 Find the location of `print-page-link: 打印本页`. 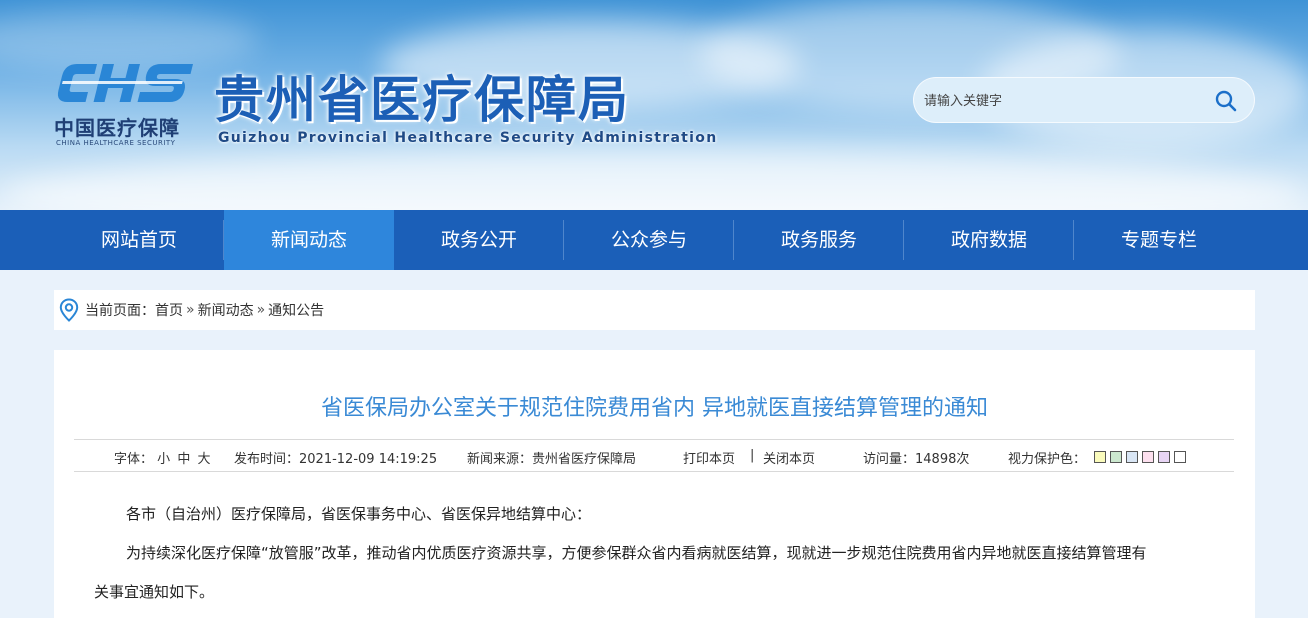

print-page-link: 打印本页 is located at coordinates (709, 457).